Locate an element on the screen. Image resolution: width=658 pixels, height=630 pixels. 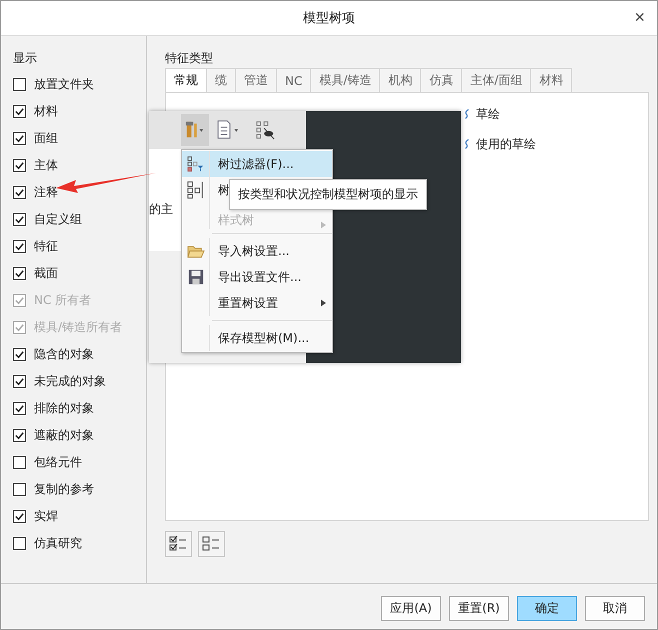
checkbox-label: 截面 is located at coordinates (46, 273).